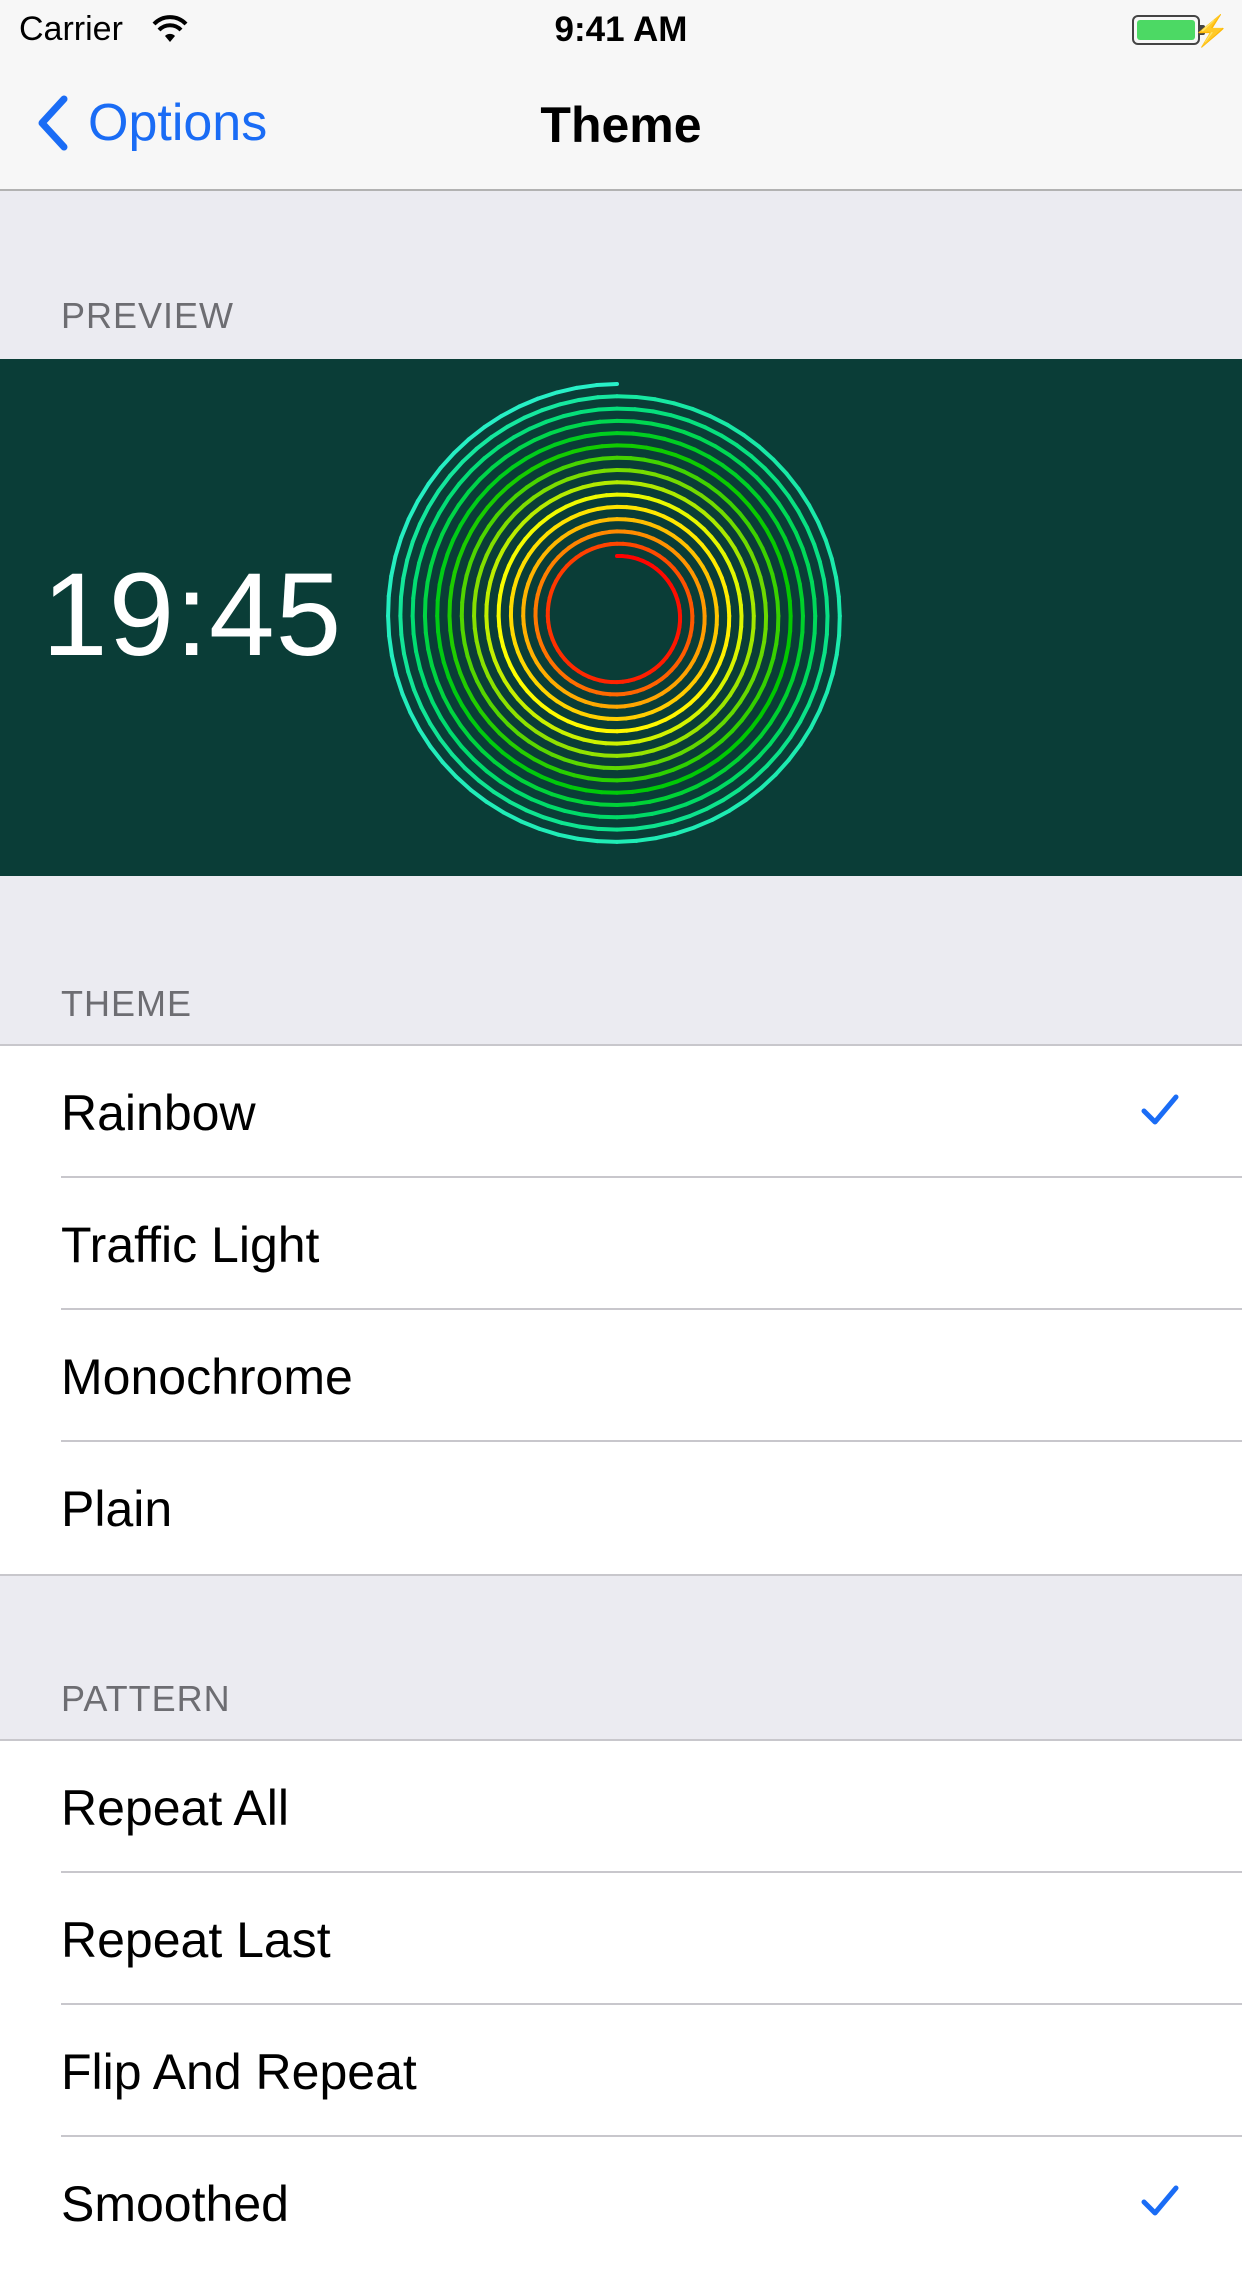 This screenshot has width=1242, height=2269. Describe the element at coordinates (621, 1244) in the screenshot. I see `theme-option-traffic-light: Traffic Light` at that location.